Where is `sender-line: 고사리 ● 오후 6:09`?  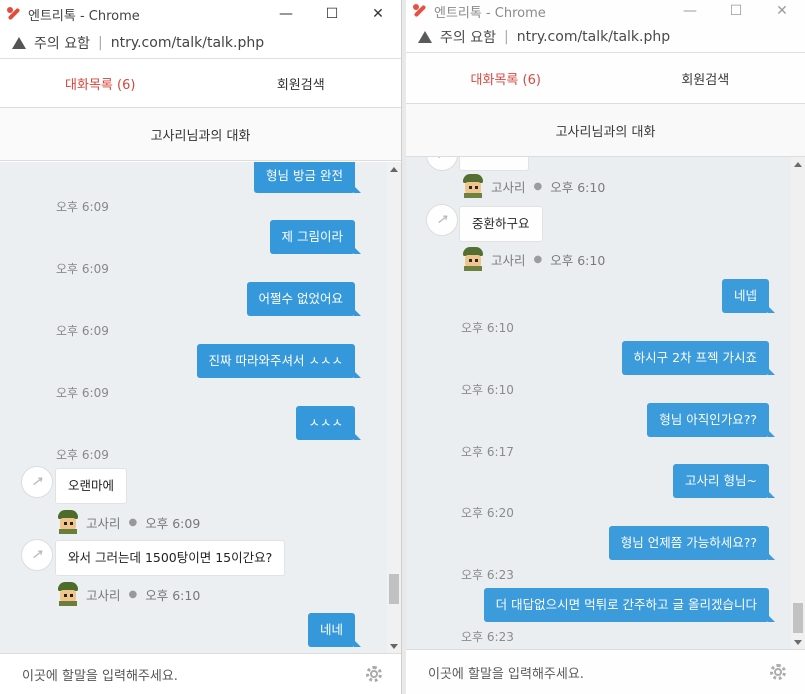 sender-line: 고사리 ● 오후 6:09 is located at coordinates (128, 522).